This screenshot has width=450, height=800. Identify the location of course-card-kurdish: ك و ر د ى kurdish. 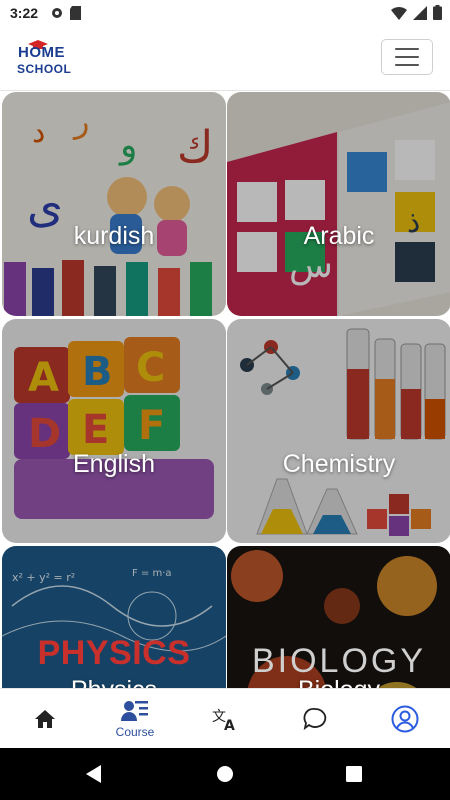
(114, 204).